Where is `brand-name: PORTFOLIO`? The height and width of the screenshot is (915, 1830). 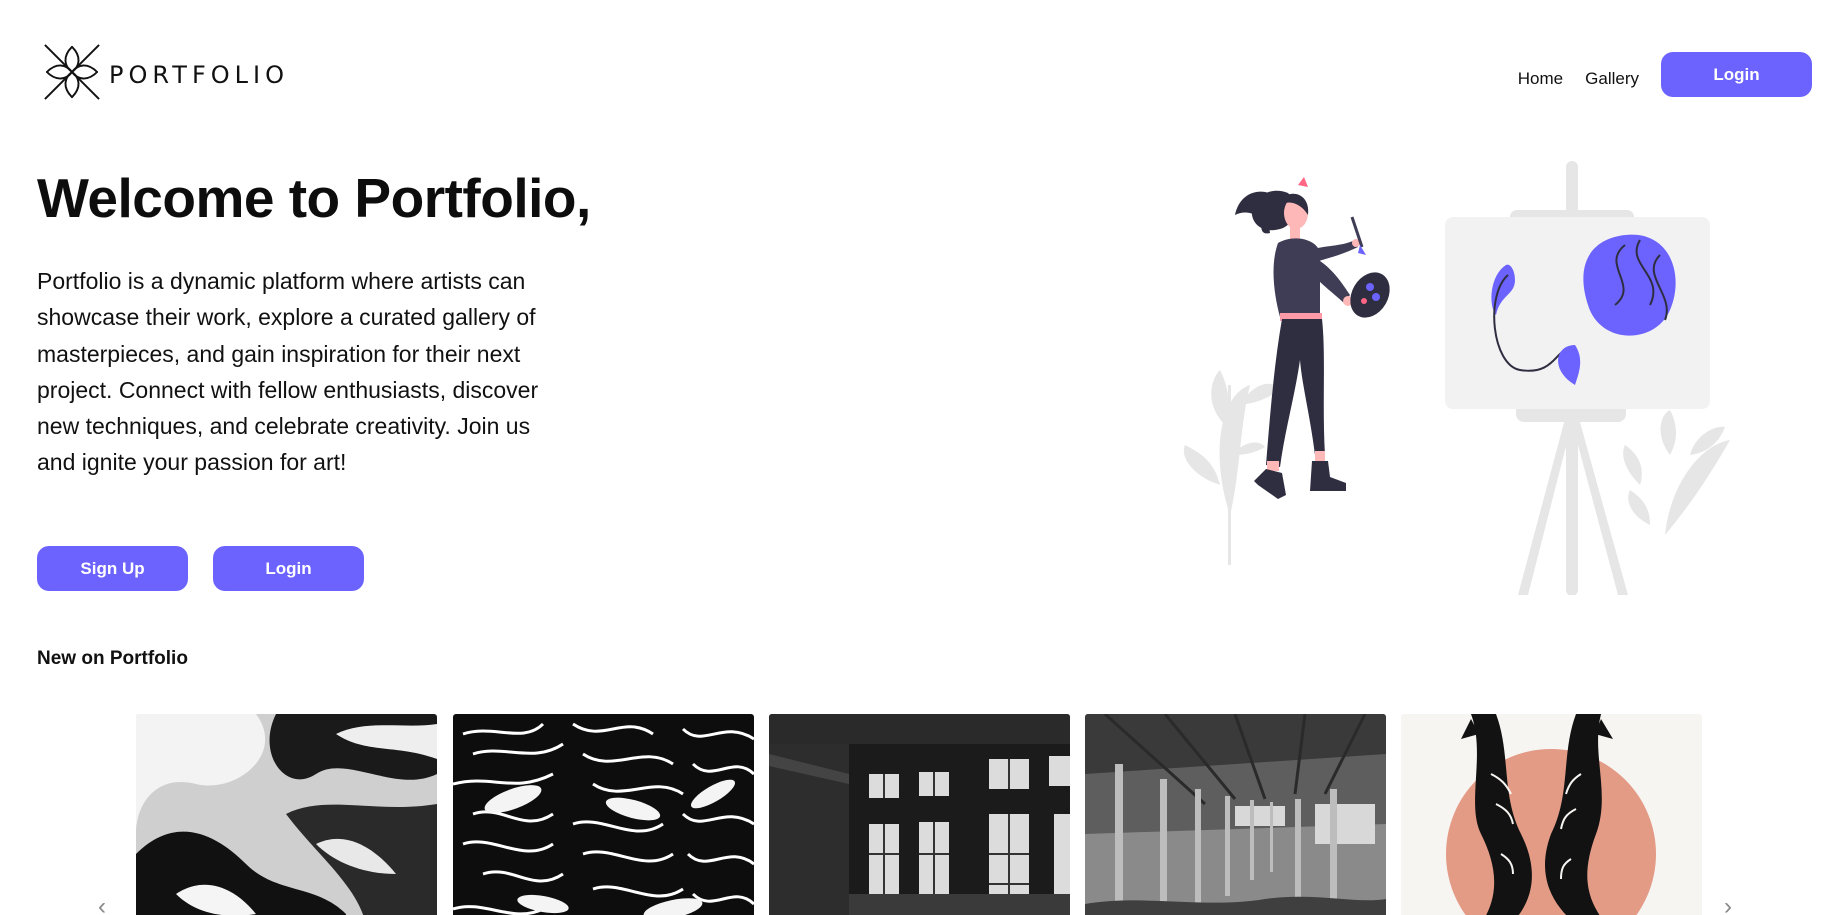 brand-name: PORTFOLIO is located at coordinates (199, 74).